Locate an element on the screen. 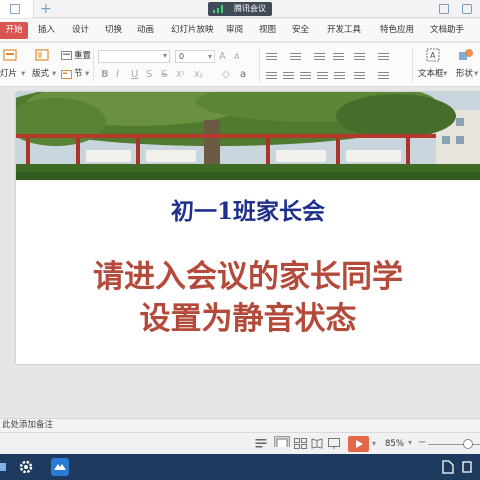  zoom-out-icon: − is located at coordinates (422, 442).